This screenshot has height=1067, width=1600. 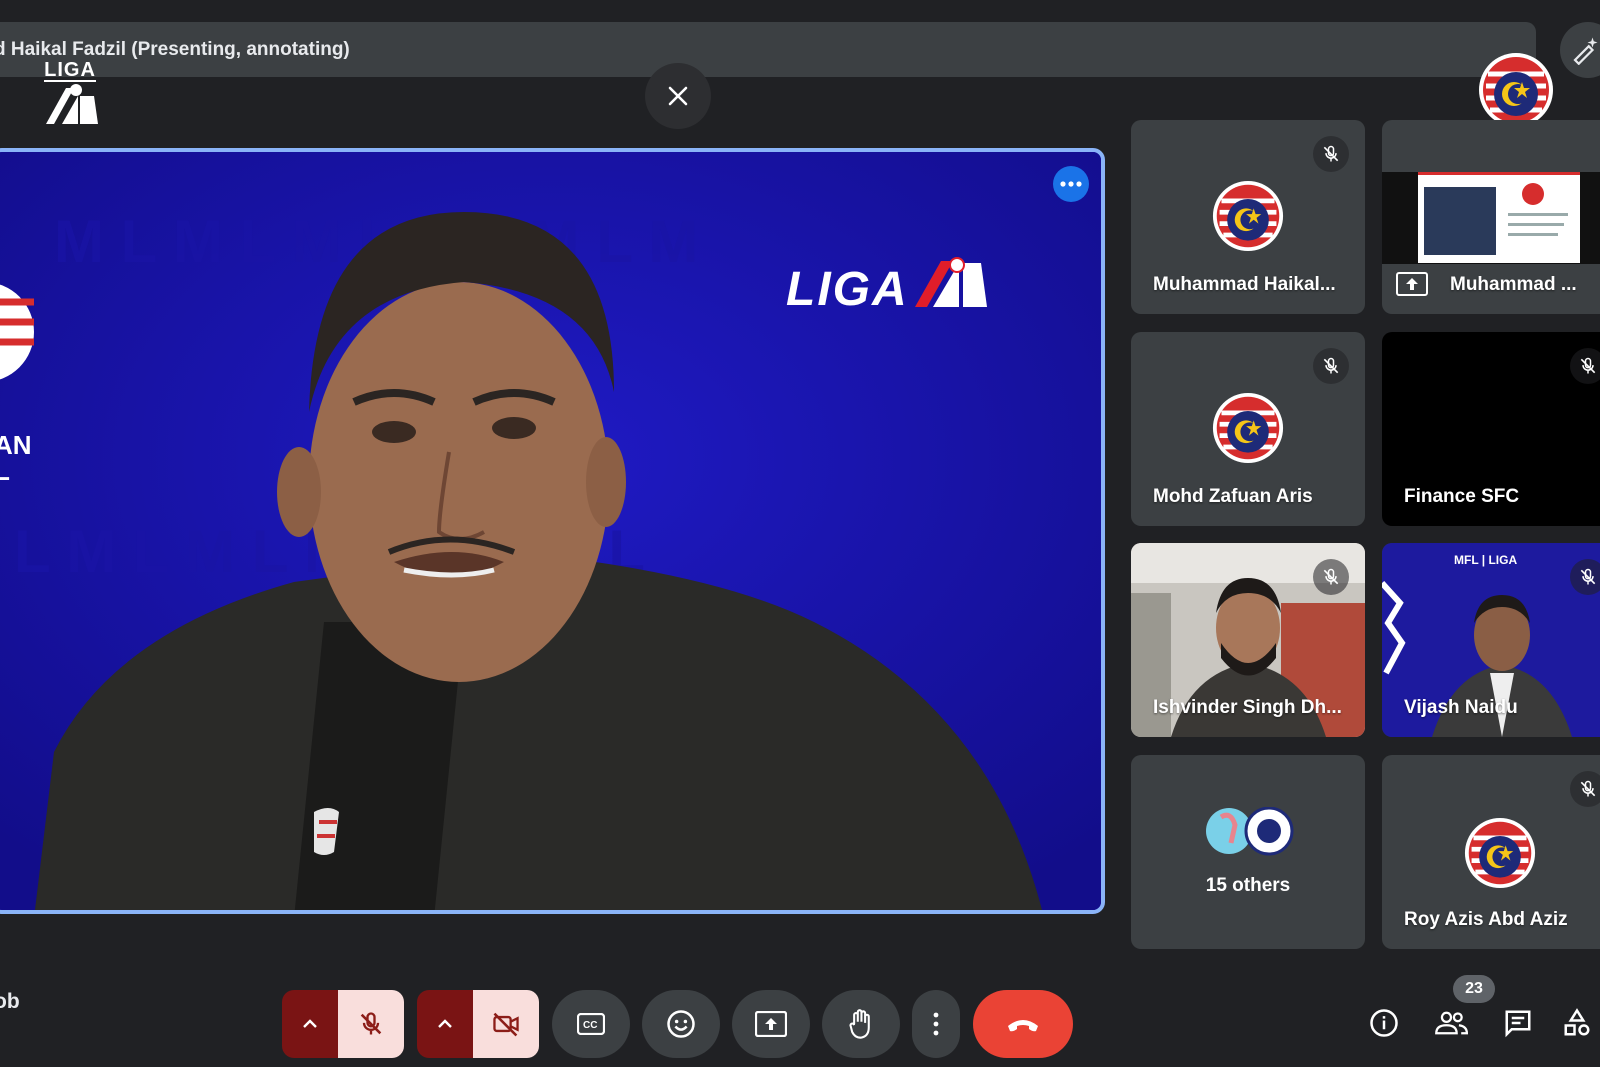 I want to click on closed-captions-icon: CC, so click(x=591, y=1024).